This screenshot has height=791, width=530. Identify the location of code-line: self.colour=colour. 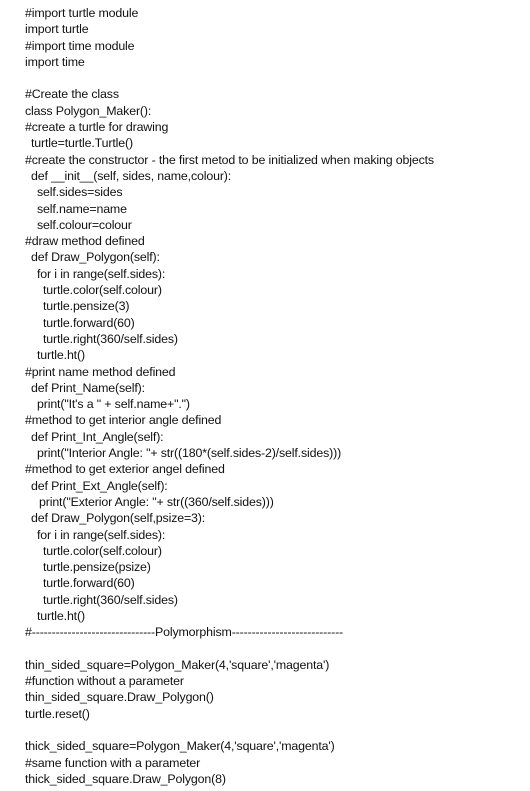
(84, 224).